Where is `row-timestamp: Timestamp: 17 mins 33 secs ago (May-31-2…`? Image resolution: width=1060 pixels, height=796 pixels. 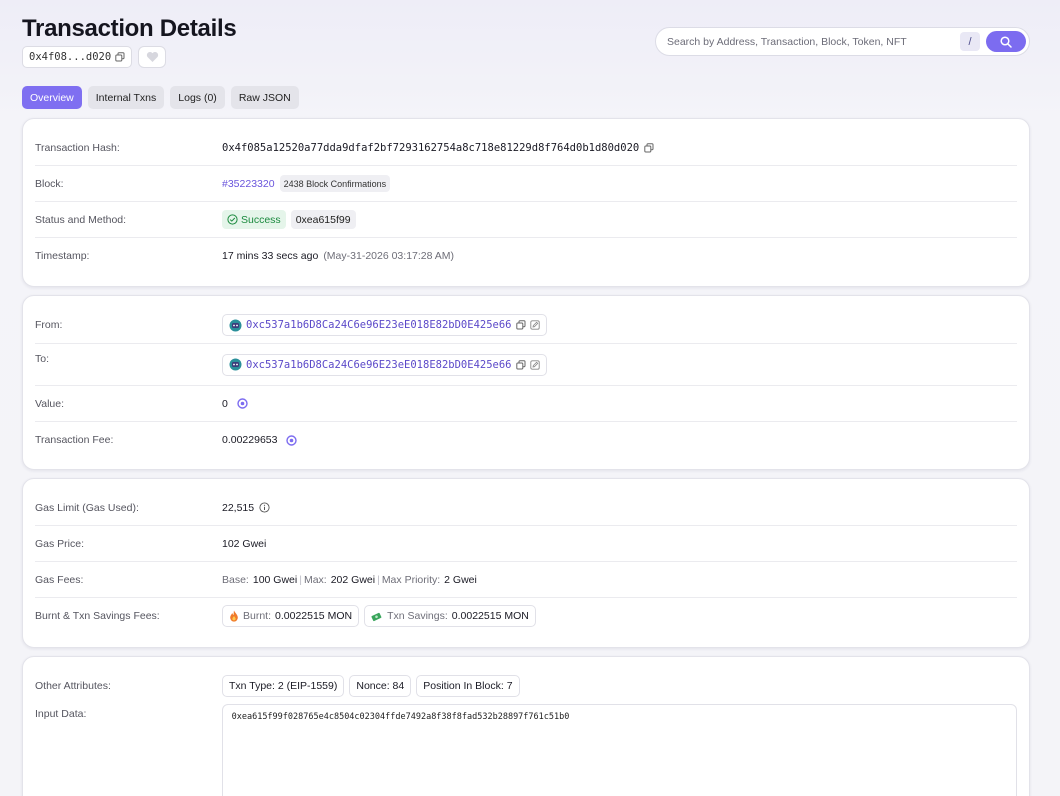
row-timestamp: Timestamp: 17 mins 33 secs ago (May-31-2… is located at coordinates (526, 256).